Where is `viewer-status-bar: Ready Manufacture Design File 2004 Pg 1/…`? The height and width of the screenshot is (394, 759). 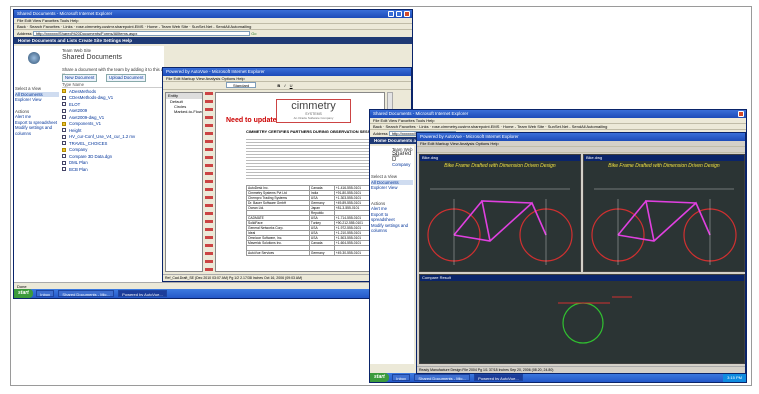
viewer-status-bar: Ready Manufacture Design File 2004 Pg 1/… is located at coordinates (581, 369).